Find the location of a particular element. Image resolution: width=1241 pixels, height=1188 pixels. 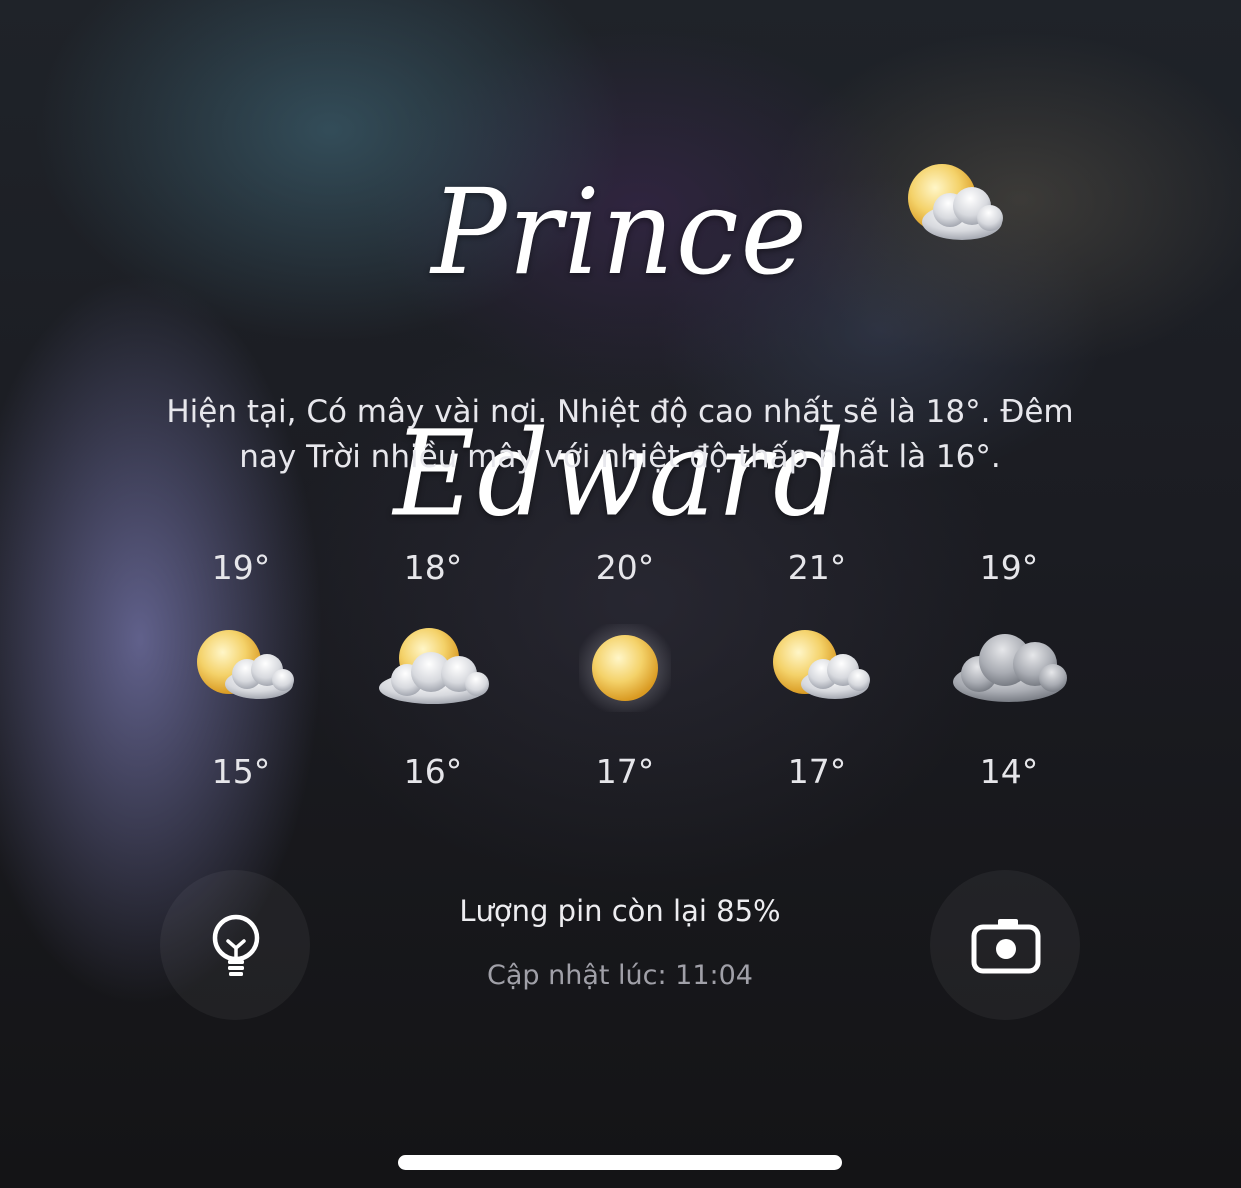

home-indicator is located at coordinates (620, 1162).